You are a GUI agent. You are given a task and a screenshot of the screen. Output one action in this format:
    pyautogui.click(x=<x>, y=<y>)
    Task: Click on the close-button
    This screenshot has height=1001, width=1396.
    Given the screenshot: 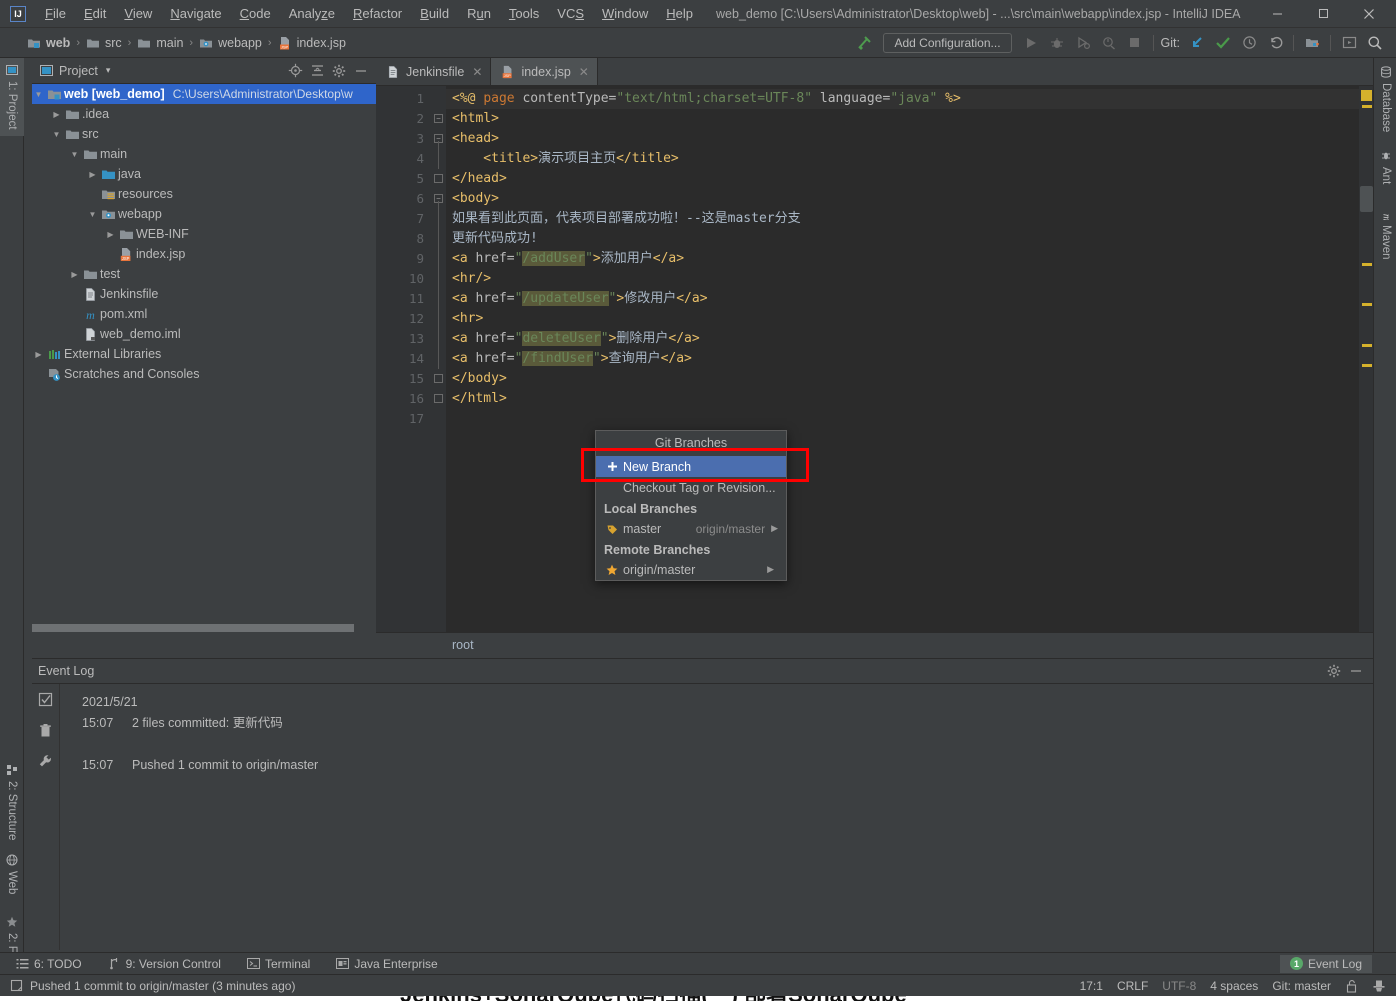 What is the action you would take?
    pyautogui.click(x=1369, y=14)
    